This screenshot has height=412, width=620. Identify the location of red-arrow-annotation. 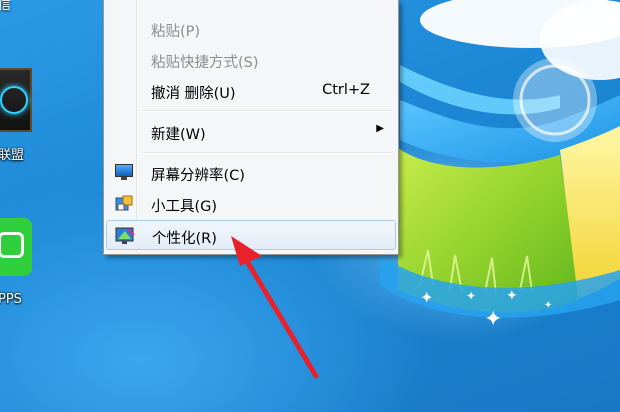
(275, 307).